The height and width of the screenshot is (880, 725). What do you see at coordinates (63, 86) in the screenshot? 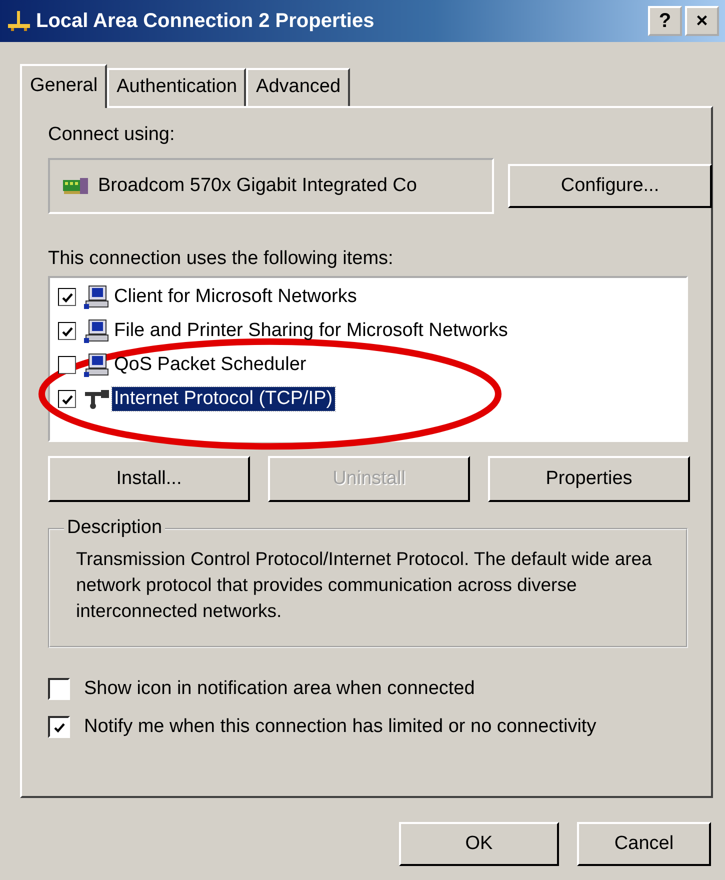
I see `tab: General` at bounding box center [63, 86].